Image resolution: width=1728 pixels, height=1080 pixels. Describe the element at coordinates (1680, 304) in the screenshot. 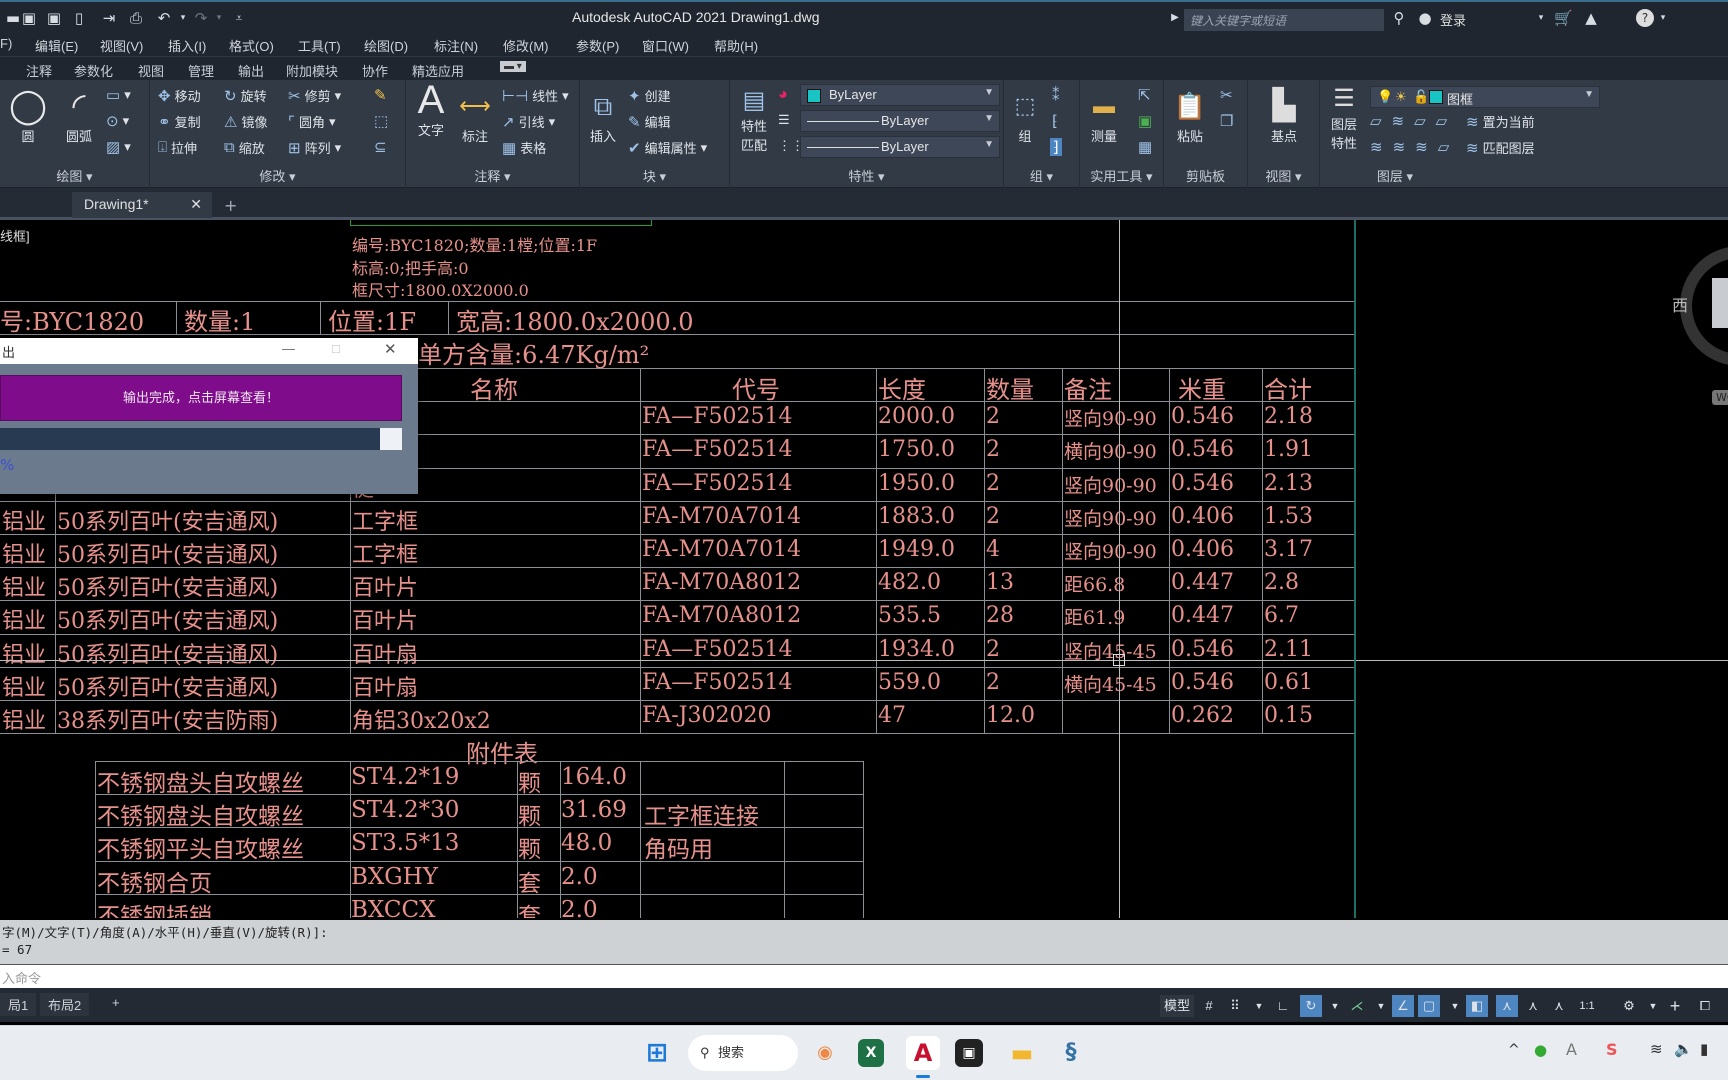

I see `viewcube-west-label: 西` at that location.